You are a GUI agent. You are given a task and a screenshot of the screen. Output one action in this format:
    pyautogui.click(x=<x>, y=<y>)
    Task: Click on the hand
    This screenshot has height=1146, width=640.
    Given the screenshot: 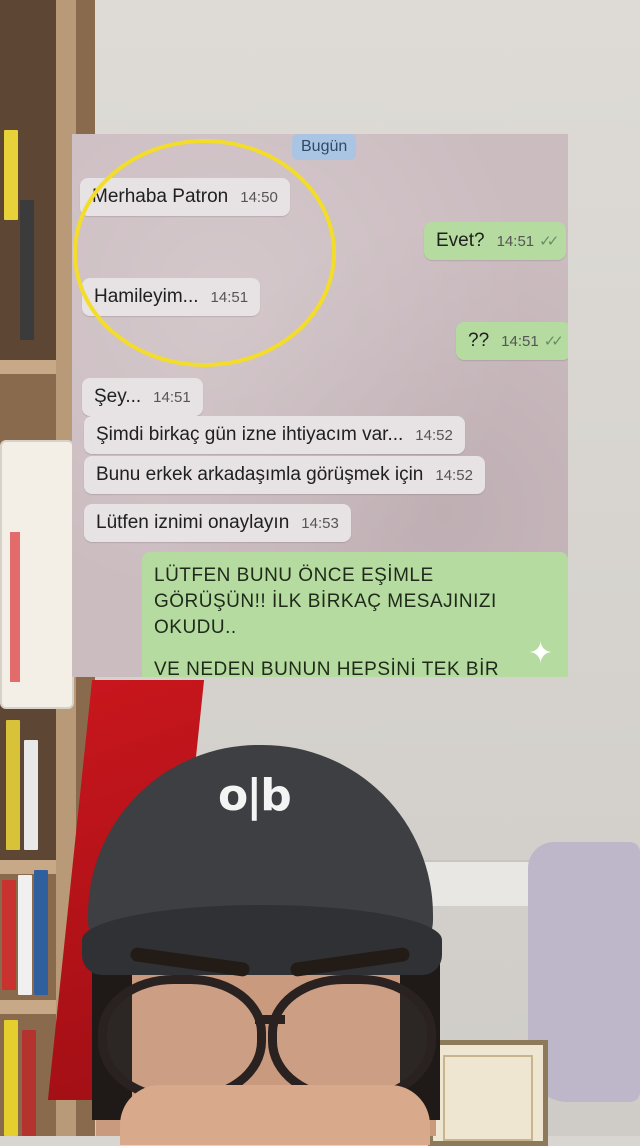 What is the action you would take?
    pyautogui.click(x=275, y=1115)
    